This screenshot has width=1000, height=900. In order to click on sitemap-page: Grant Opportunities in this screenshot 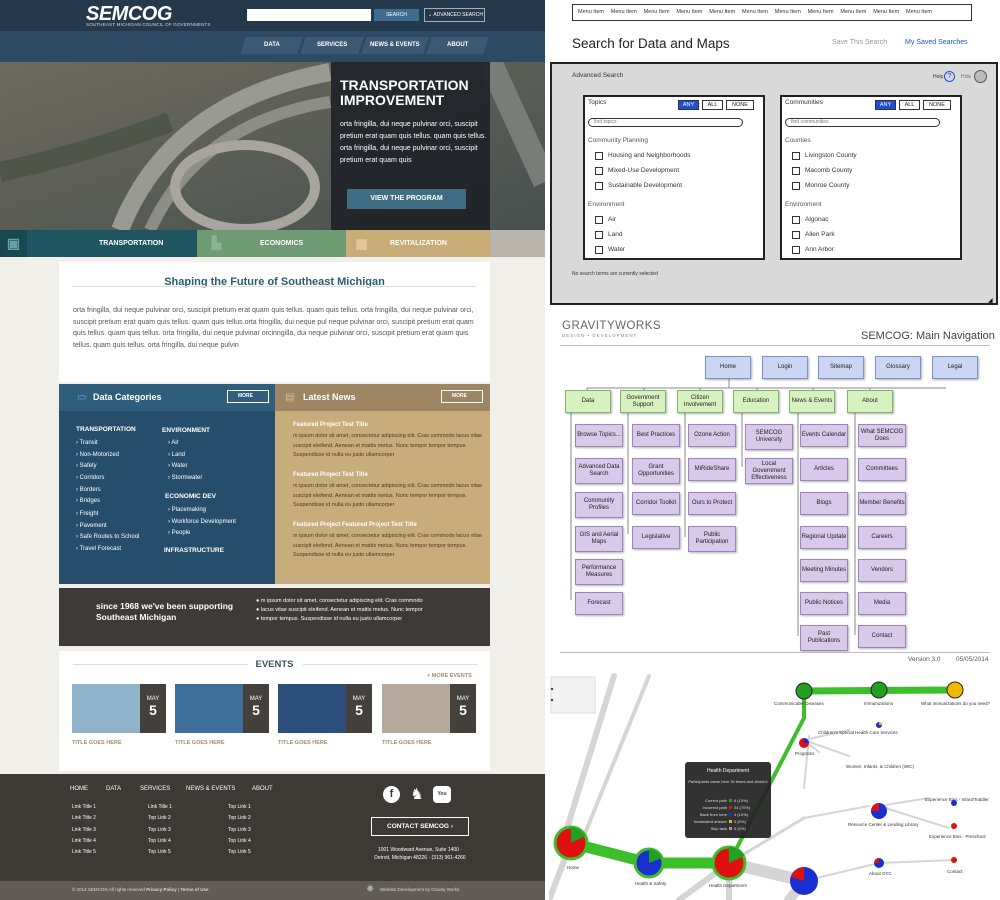, I will do `click(656, 471)`.